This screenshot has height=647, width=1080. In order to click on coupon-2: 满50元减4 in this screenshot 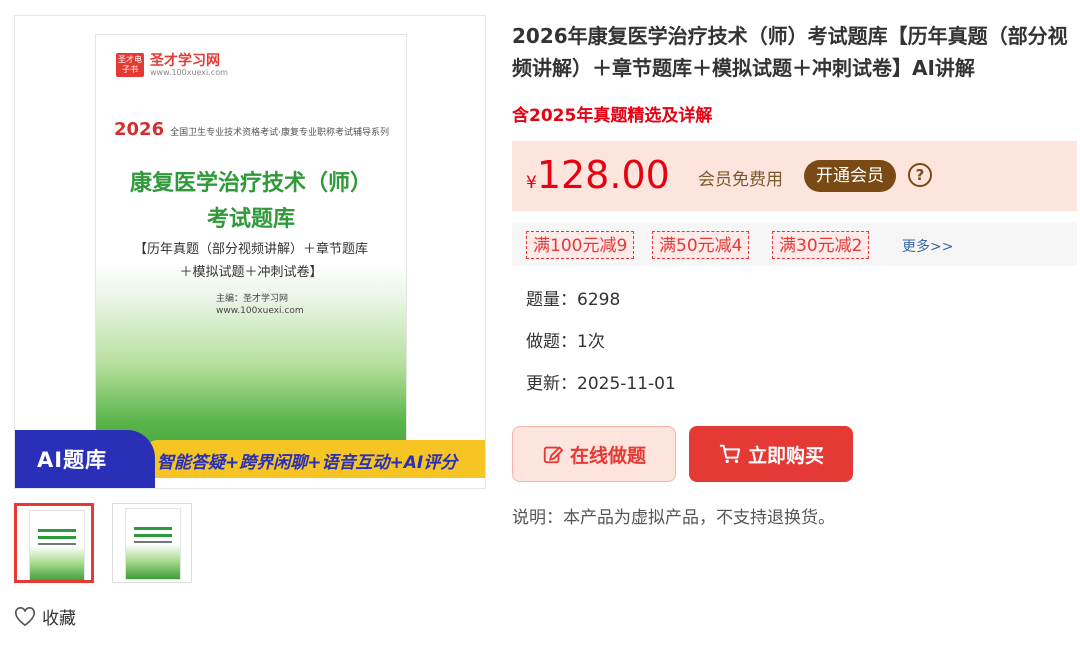, I will do `click(701, 245)`.